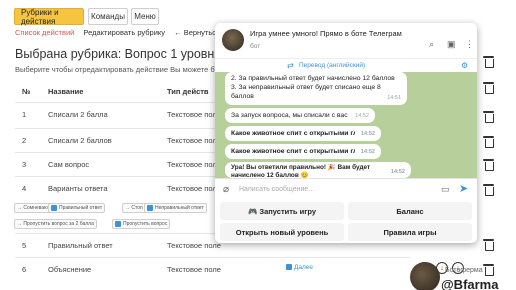 This screenshot has height=290, width=516. I want to click on row-number: 5, so click(24, 245).